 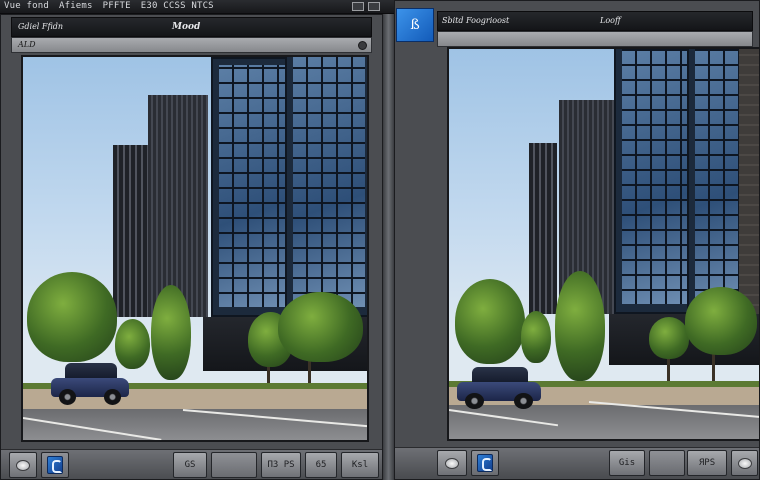 I want to click on left-window-title: Mood, so click(x=186, y=27).